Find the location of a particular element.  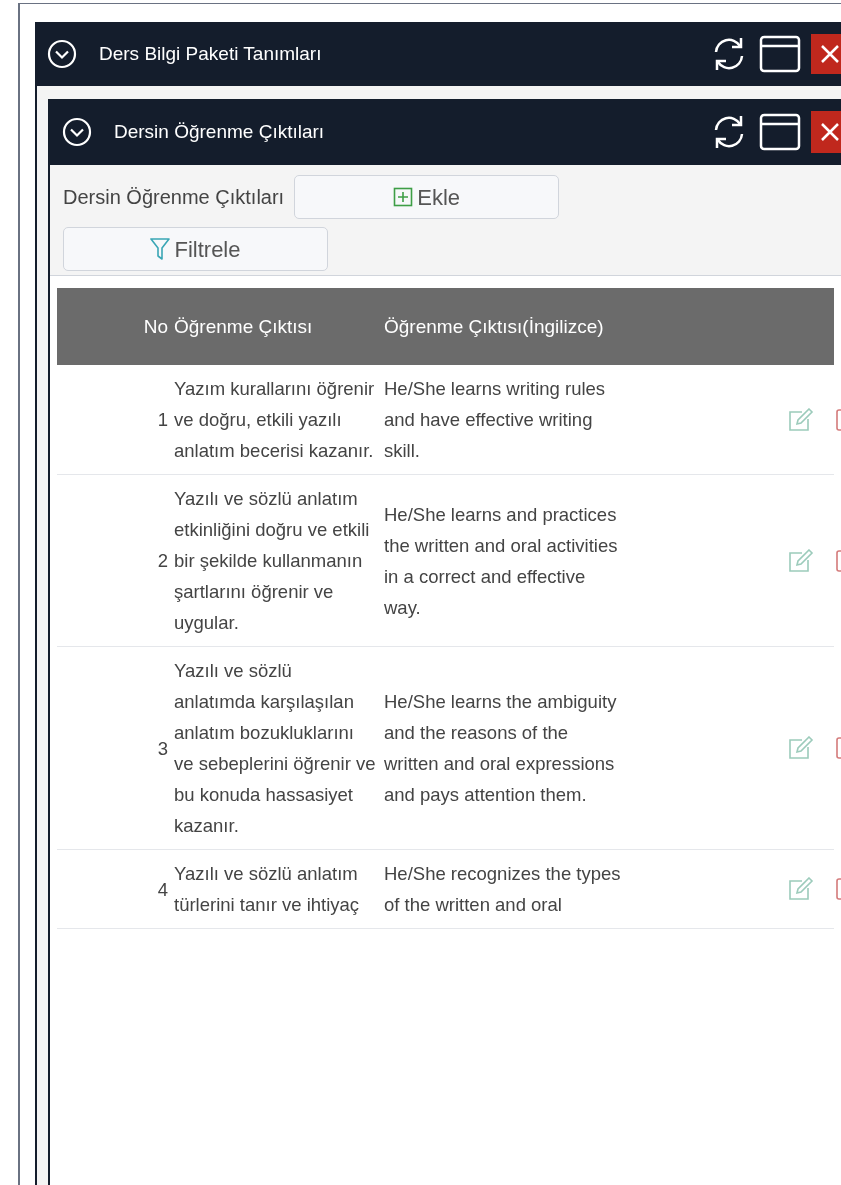

filter-icon is located at coordinates (160, 249).